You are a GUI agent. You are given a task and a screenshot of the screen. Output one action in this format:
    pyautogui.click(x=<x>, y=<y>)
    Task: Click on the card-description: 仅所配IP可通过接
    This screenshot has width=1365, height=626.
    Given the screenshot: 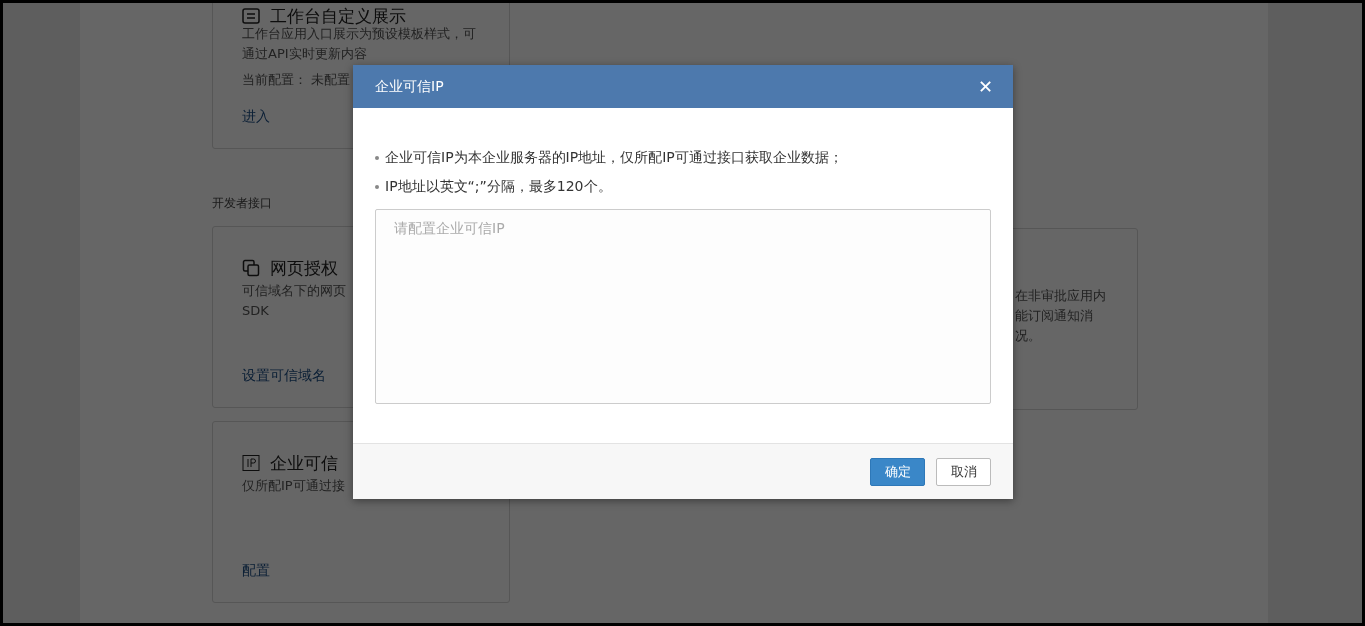 What is the action you would take?
    pyautogui.click(x=293, y=486)
    